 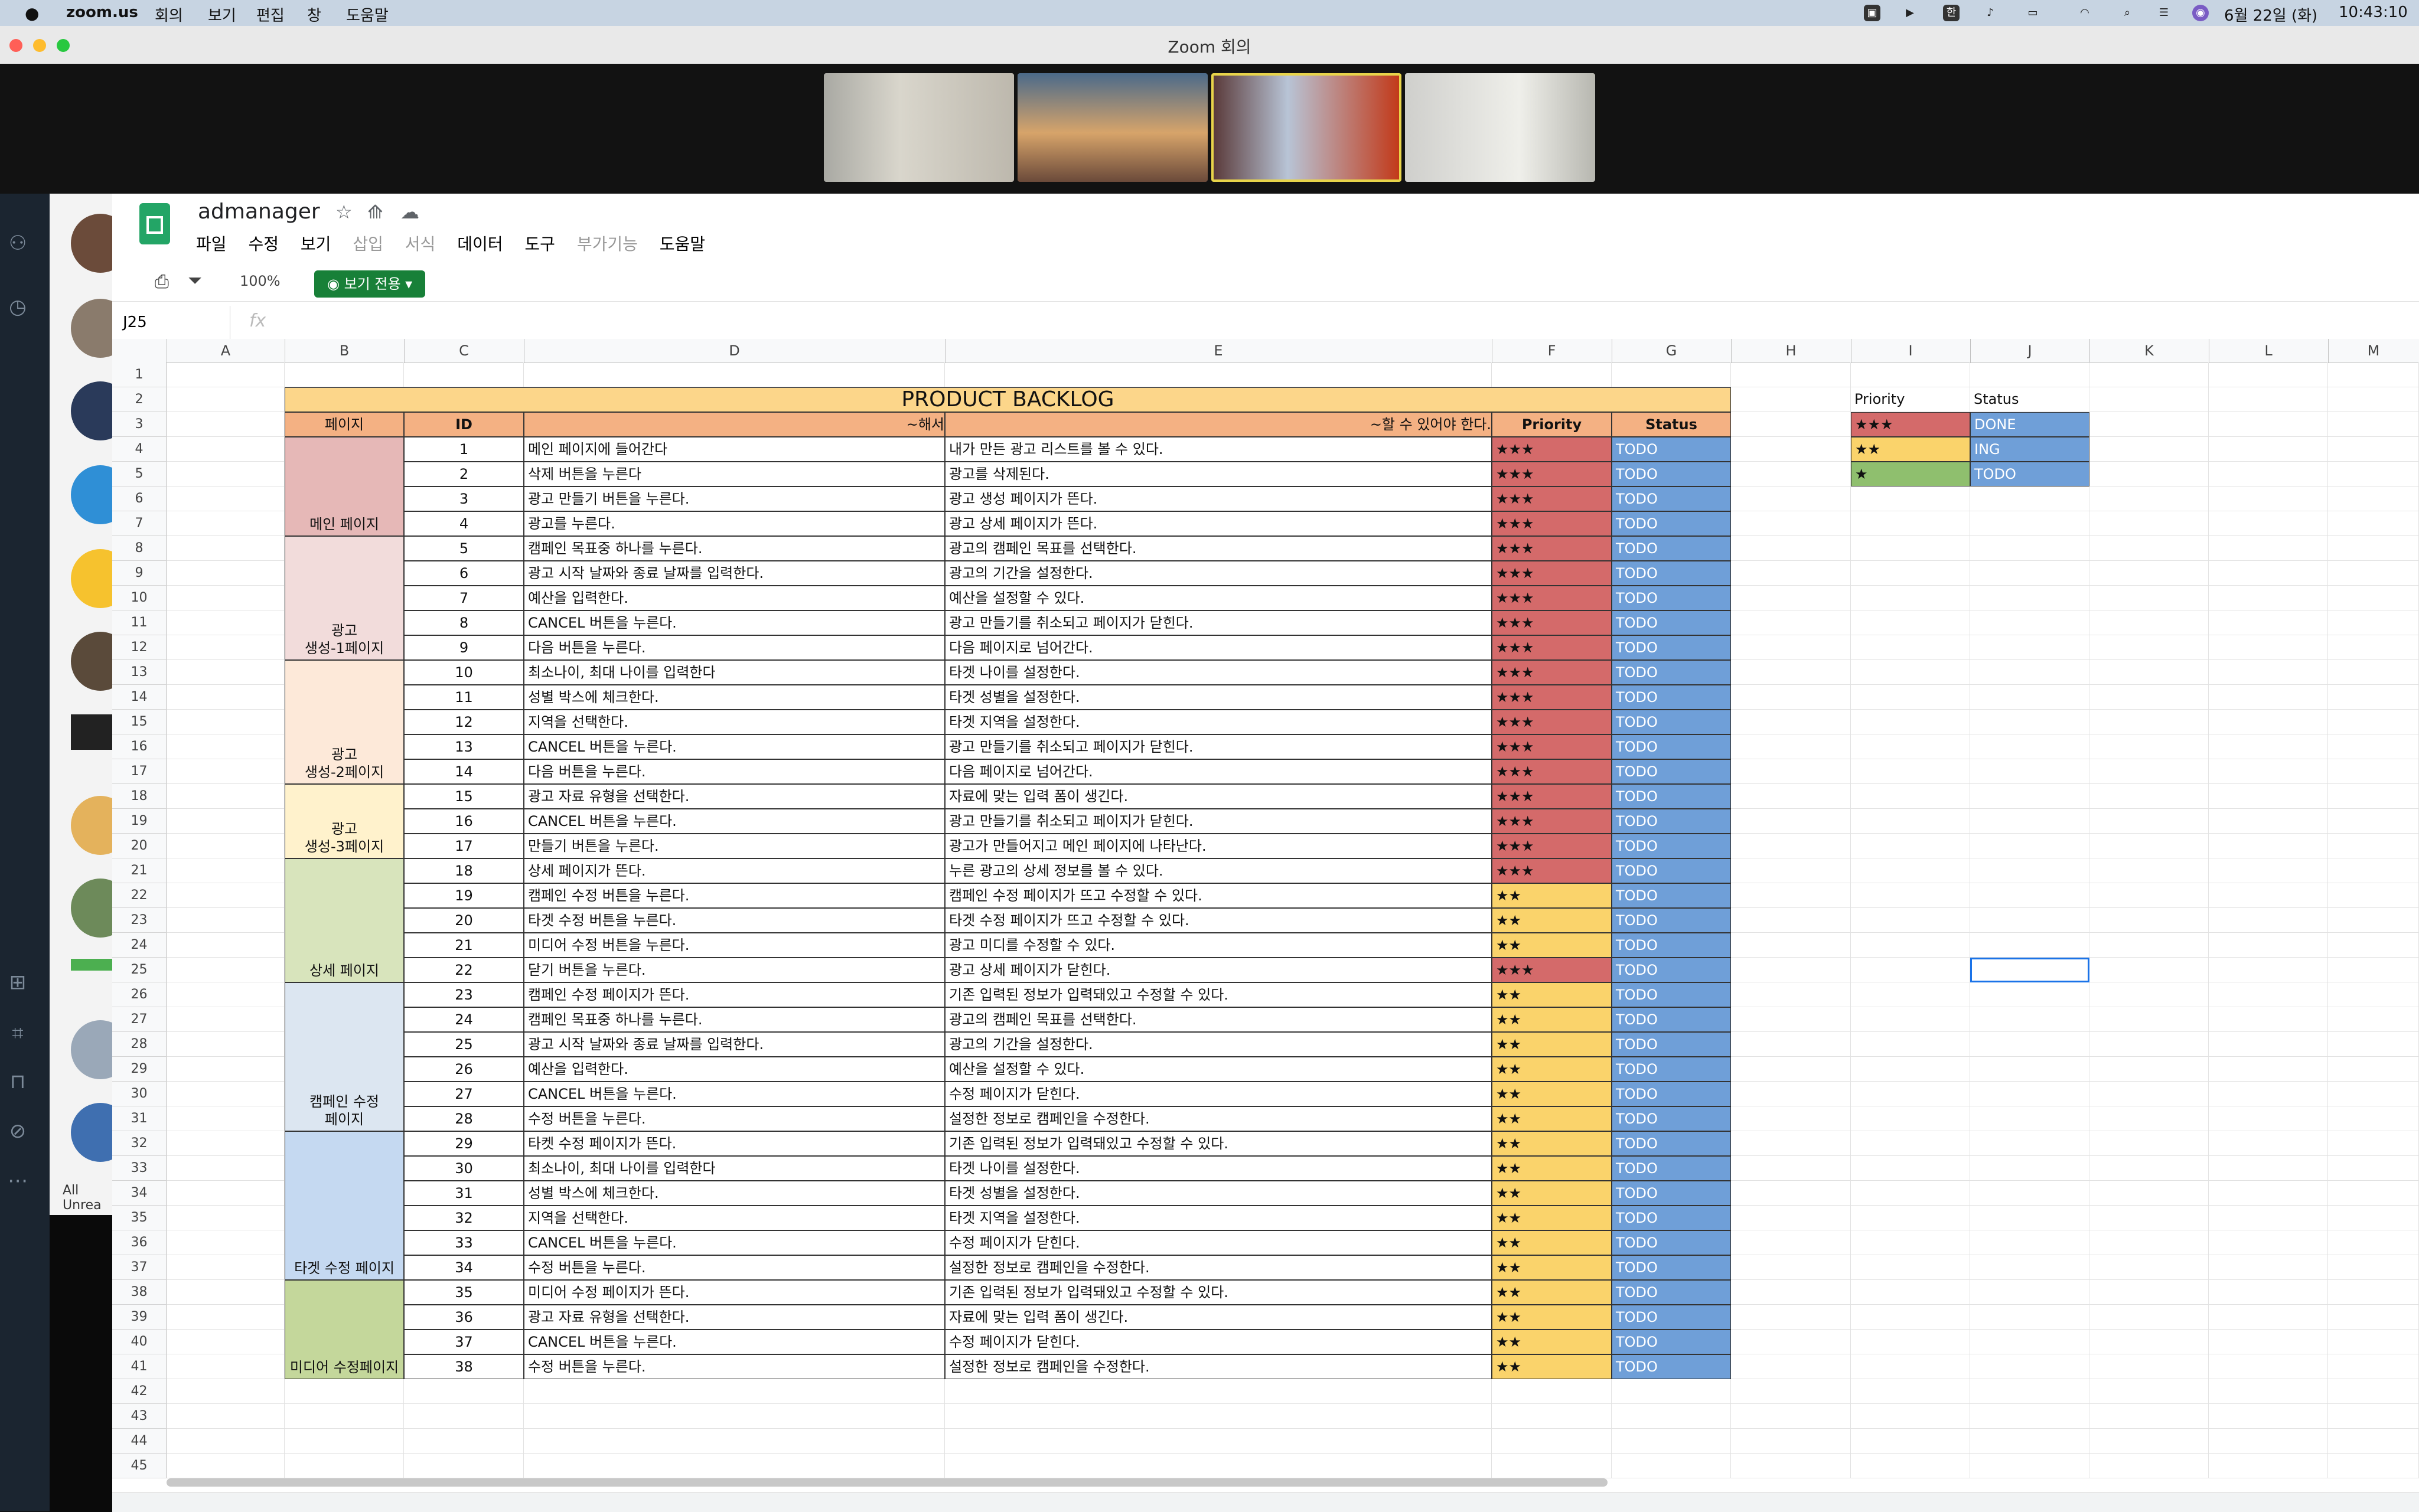 What do you see at coordinates (1218, 1118) in the screenshot?
I see `result-cell: 설정한 정보로 캠페인을 수정한다.` at bounding box center [1218, 1118].